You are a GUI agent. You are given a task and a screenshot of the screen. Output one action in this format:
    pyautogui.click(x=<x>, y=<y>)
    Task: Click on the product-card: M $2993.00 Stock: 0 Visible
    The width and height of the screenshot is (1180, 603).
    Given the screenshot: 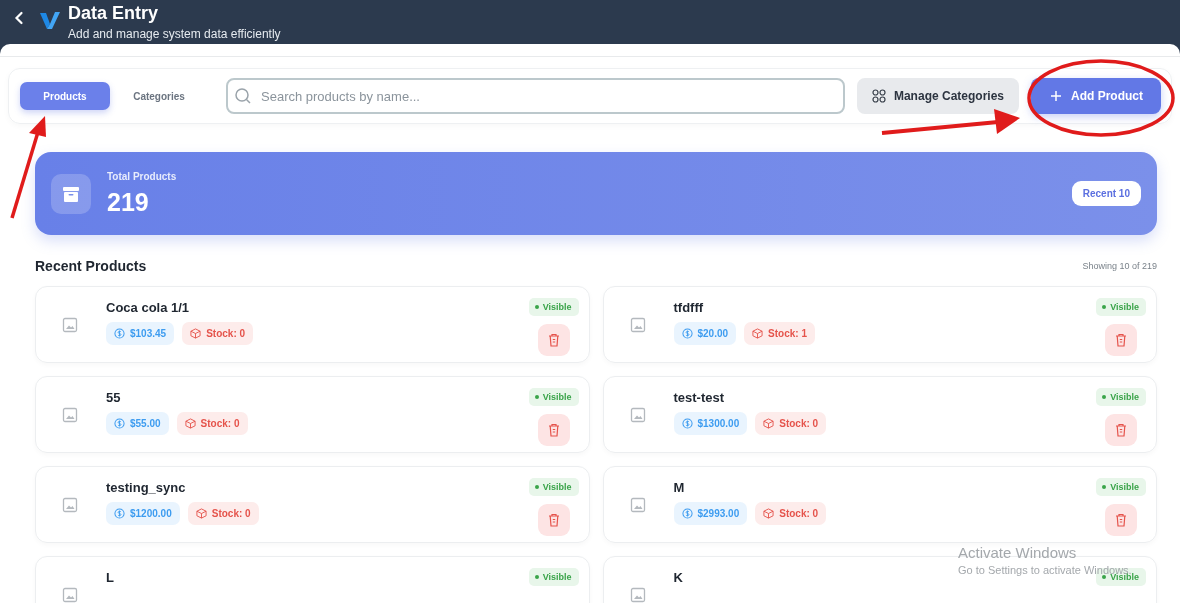 What is the action you would take?
    pyautogui.click(x=879, y=504)
    